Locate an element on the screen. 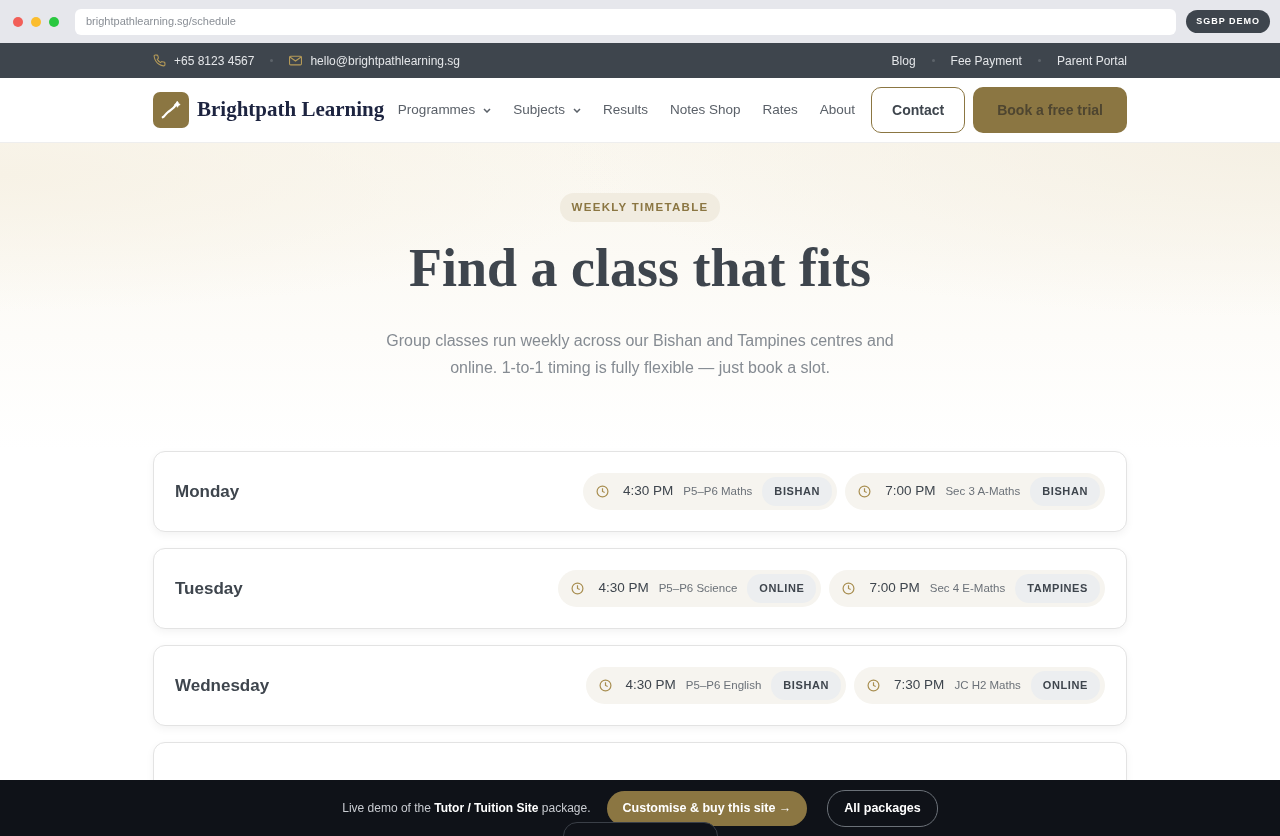 This screenshot has width=1280, height=836. class-subject: P5–P6 English is located at coordinates (723, 685).